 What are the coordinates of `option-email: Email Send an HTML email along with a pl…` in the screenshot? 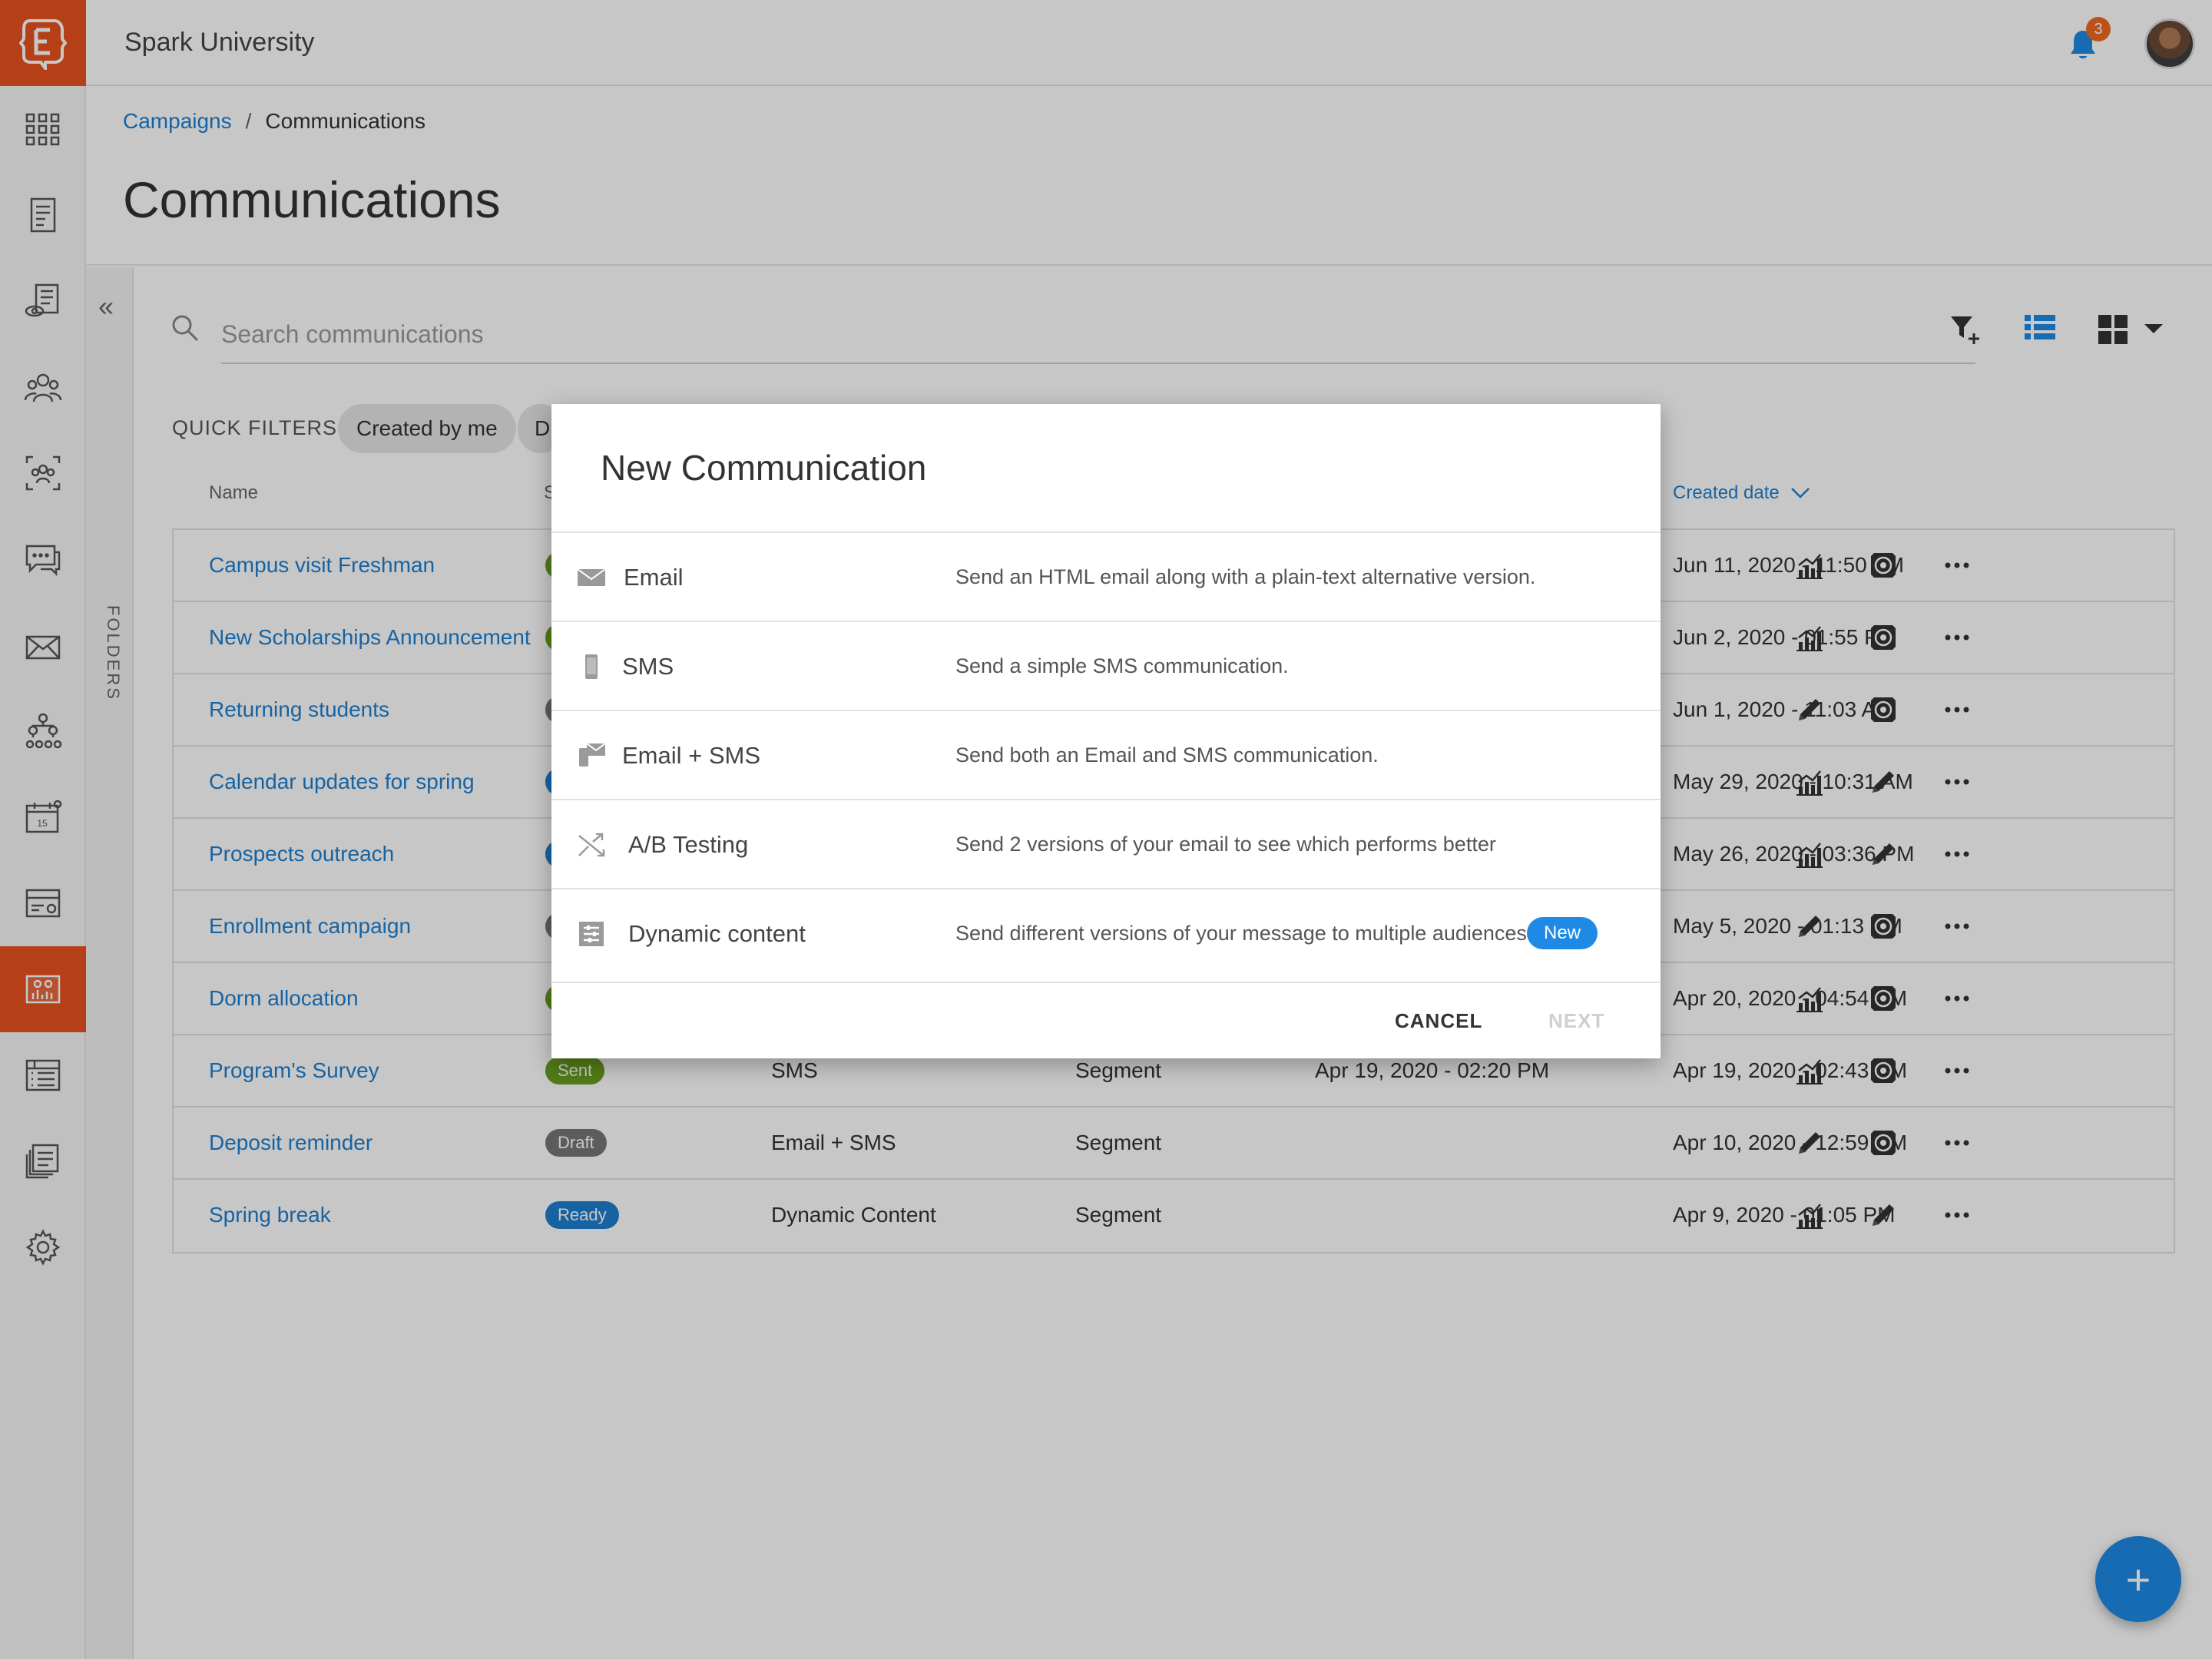 It's located at (1106, 576).